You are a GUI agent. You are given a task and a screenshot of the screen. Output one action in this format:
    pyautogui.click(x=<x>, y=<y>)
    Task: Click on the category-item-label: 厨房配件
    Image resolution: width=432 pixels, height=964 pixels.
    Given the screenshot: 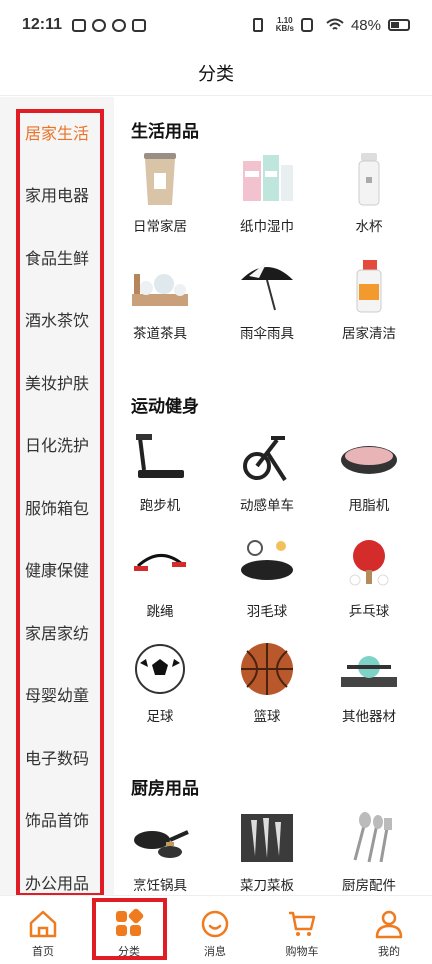 What is the action you would take?
    pyautogui.click(x=369, y=886)
    